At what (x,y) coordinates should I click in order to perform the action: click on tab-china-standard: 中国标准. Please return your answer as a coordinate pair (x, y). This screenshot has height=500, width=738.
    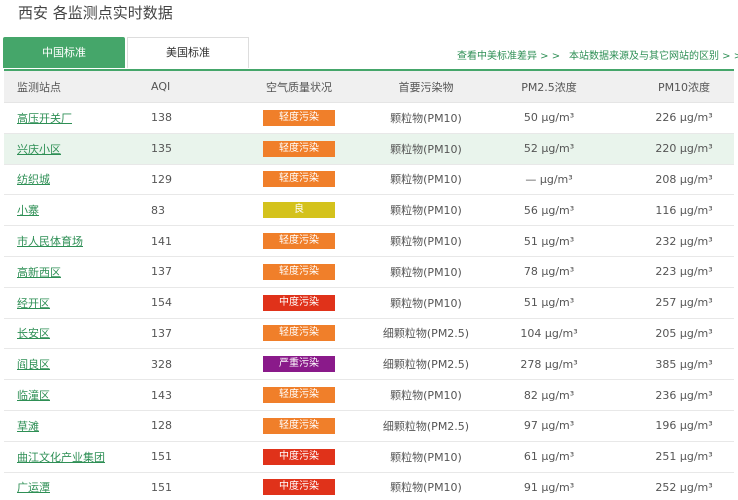
    Looking at the image, I should click on (64, 52).